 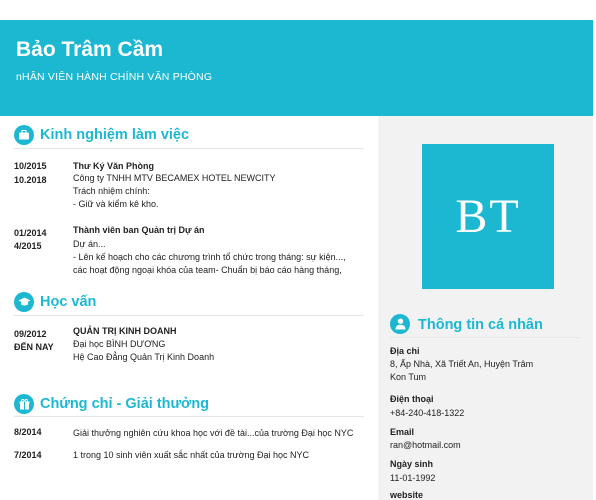 I want to click on education-major: QUẢN TRỊ KINH DOANH, so click(x=125, y=331).